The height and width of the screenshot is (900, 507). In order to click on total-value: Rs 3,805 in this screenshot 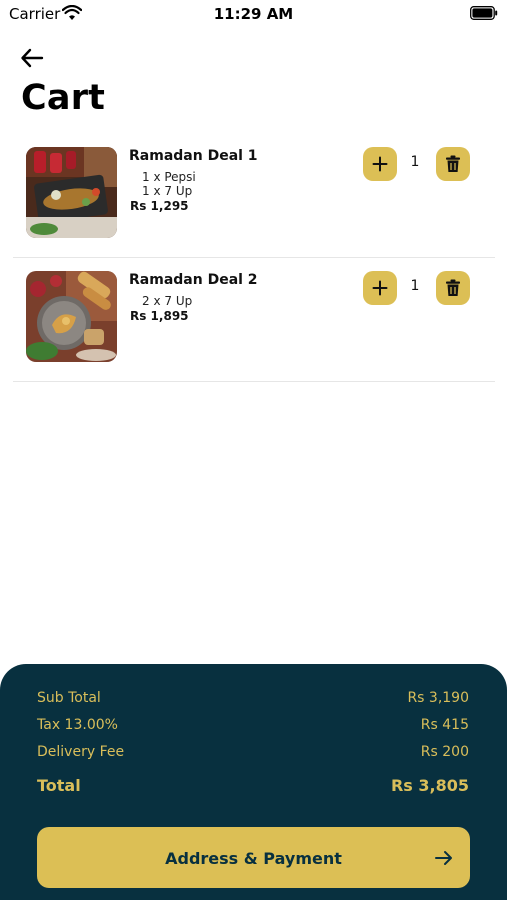, I will do `click(429, 785)`.